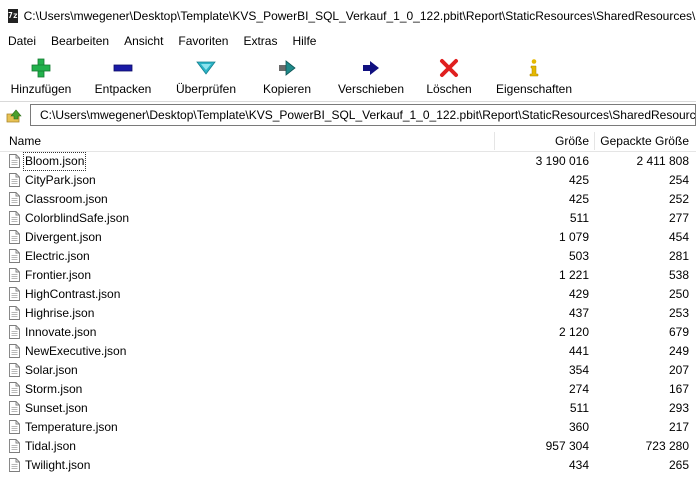 The width and height of the screenshot is (696, 489). Describe the element at coordinates (678, 351) in the screenshot. I see `file-packed-size: 249` at that location.